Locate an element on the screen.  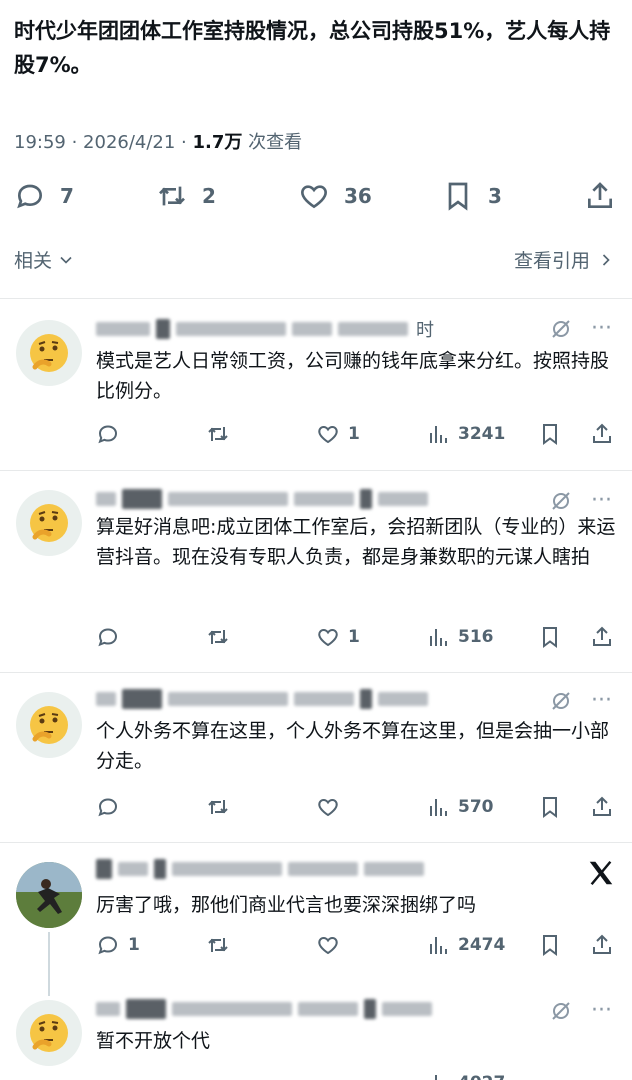
reply-item: ··· 暂不开放个代 4027 is located at coordinates (316, 1036).